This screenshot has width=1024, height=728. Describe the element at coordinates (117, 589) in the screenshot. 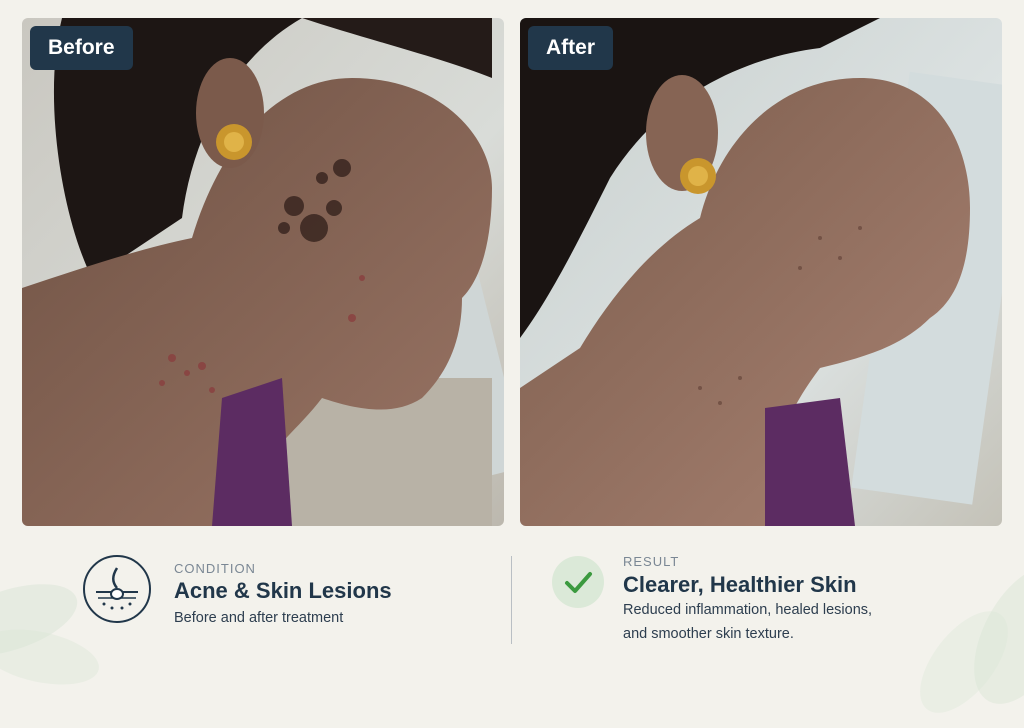

I see `hair-follicle-icon` at that location.